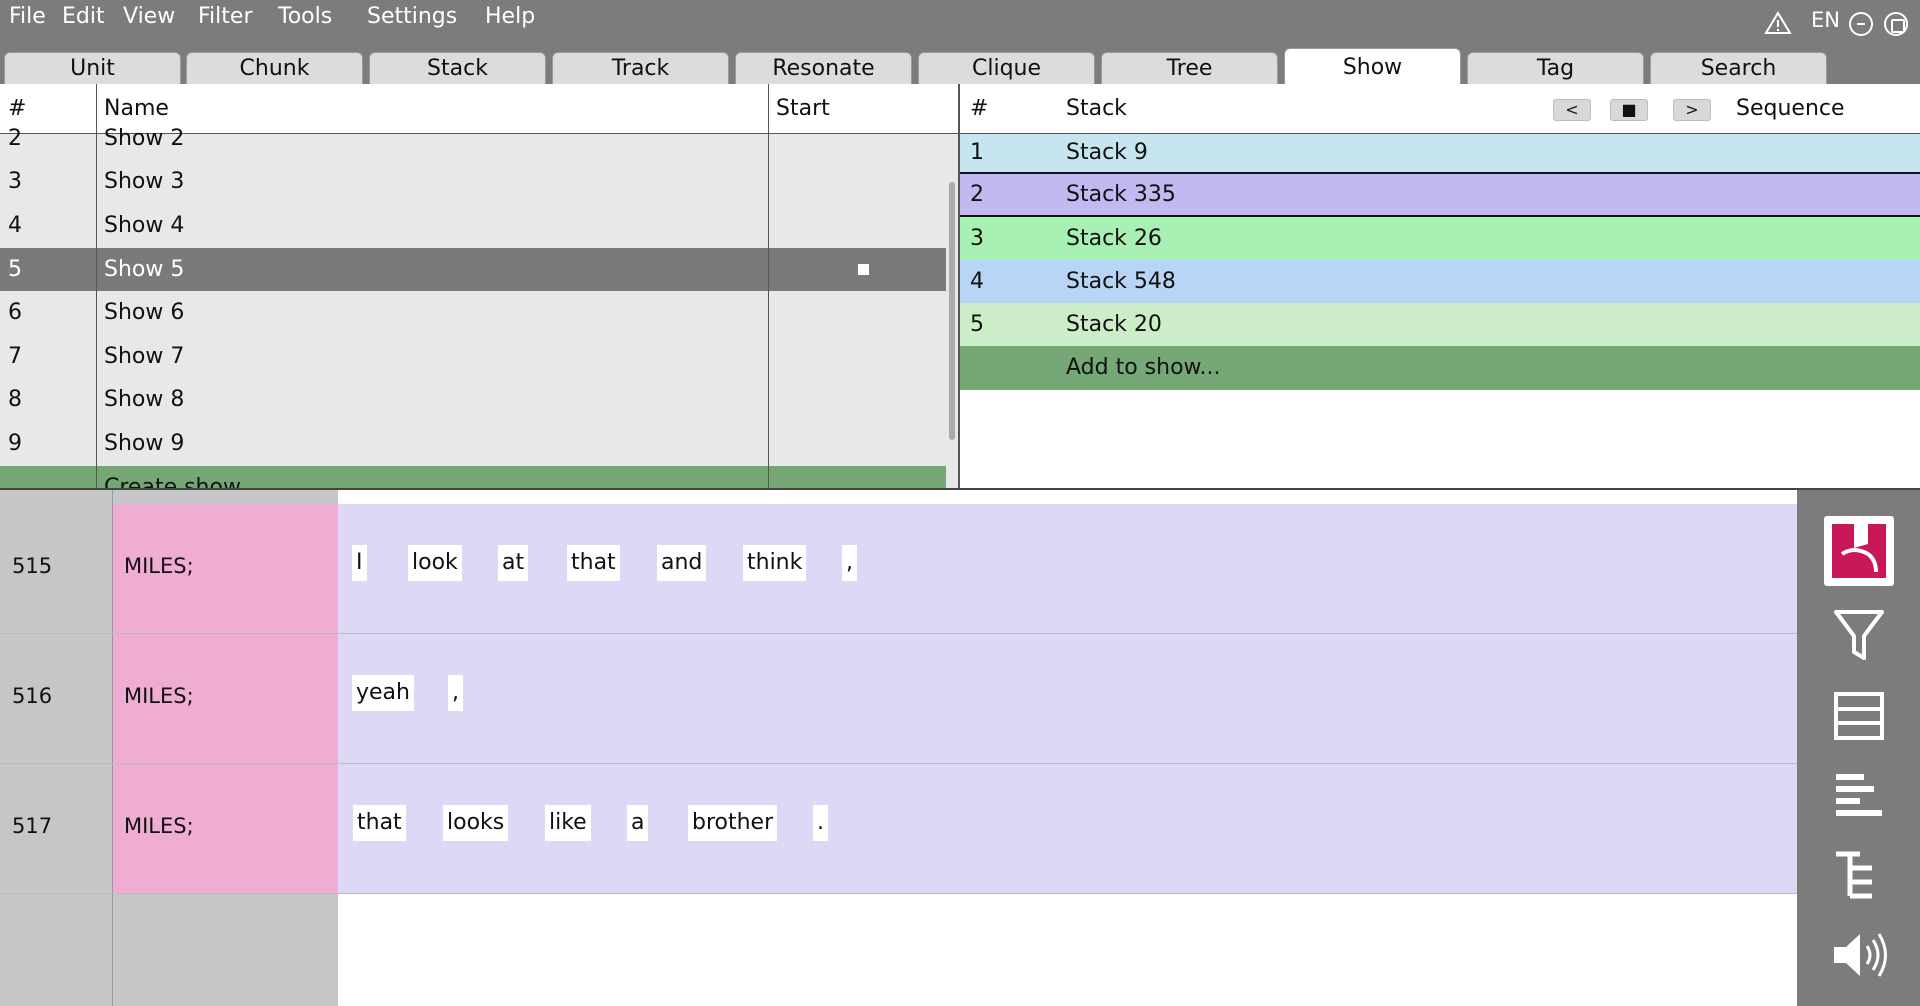  What do you see at coordinates (144, 356) in the screenshot?
I see `show-name: Show 7` at bounding box center [144, 356].